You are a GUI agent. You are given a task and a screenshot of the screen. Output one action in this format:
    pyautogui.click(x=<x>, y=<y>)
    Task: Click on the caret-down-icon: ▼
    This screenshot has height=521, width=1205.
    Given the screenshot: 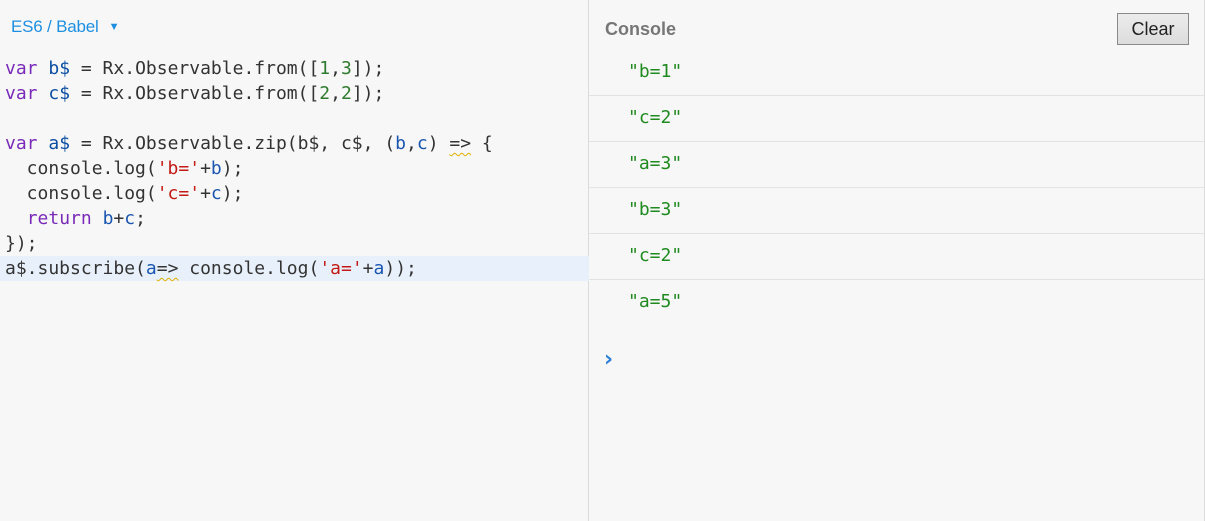 What is the action you would take?
    pyautogui.click(x=114, y=27)
    